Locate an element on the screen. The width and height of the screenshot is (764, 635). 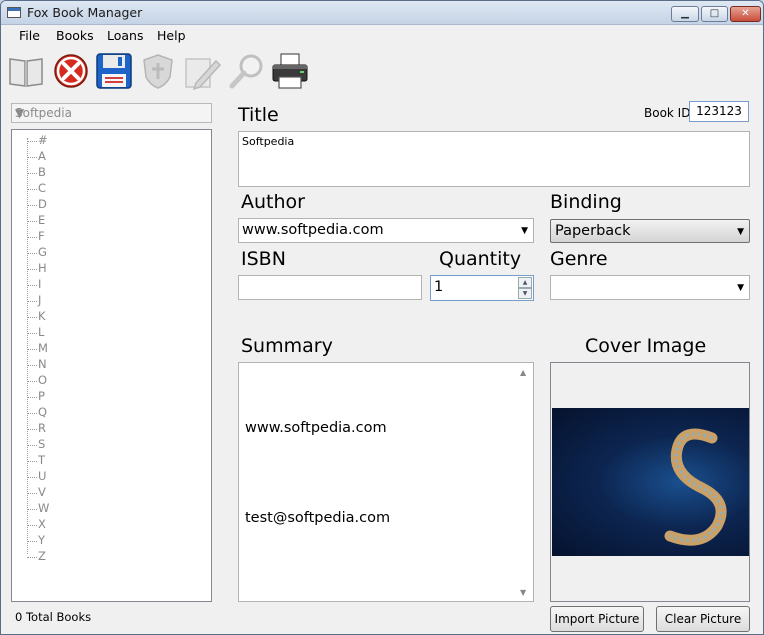
tree-item: J is located at coordinates (47, 301).